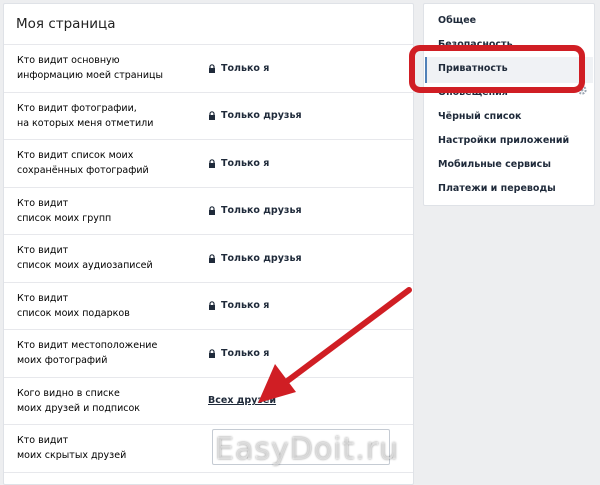 This screenshot has height=485, width=600. What do you see at coordinates (335, 345) in the screenshot?
I see `pointer-arrow-annotation` at bounding box center [335, 345].